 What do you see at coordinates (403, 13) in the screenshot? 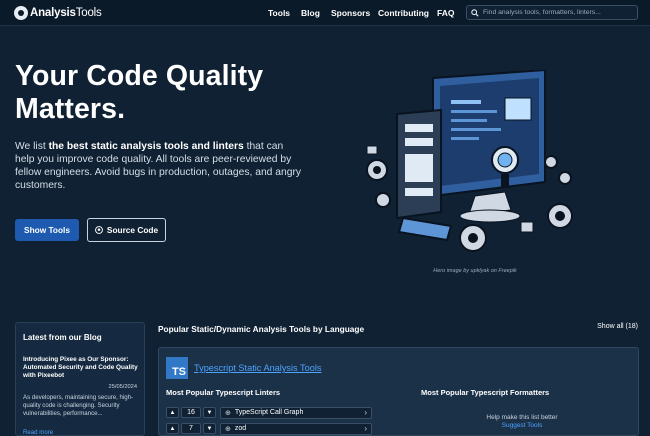
I see `nav-link-contributing: Contributing` at bounding box center [403, 13].